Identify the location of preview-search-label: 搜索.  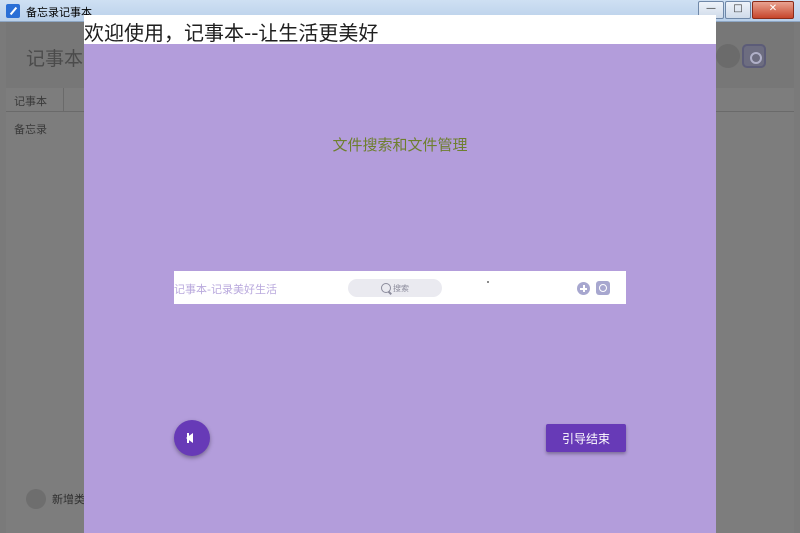
(401, 288).